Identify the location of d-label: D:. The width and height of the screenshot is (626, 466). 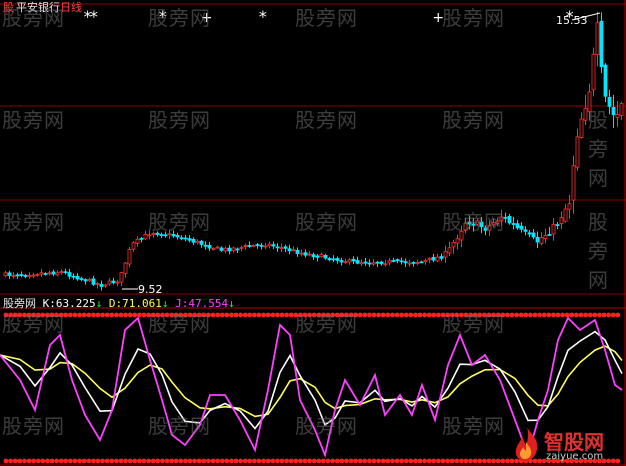
(115, 303).